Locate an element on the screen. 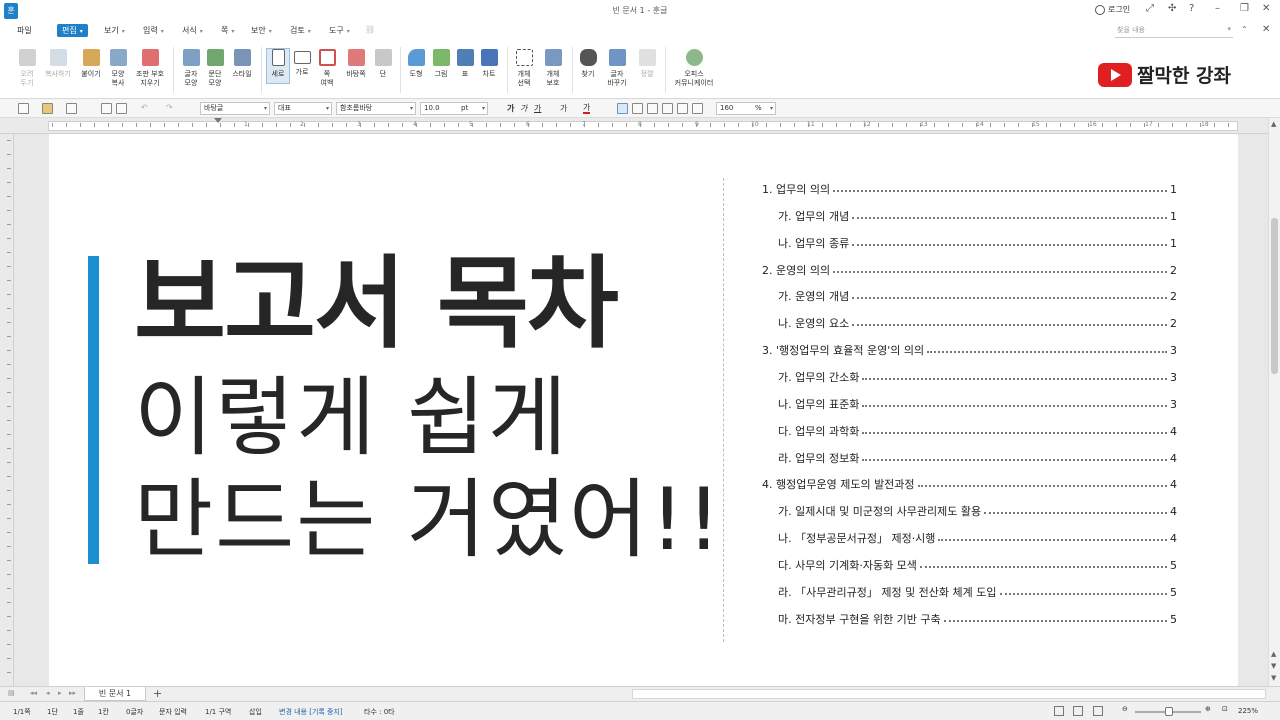 The image size is (1280, 720). align-divide-icon is located at coordinates (697, 108).